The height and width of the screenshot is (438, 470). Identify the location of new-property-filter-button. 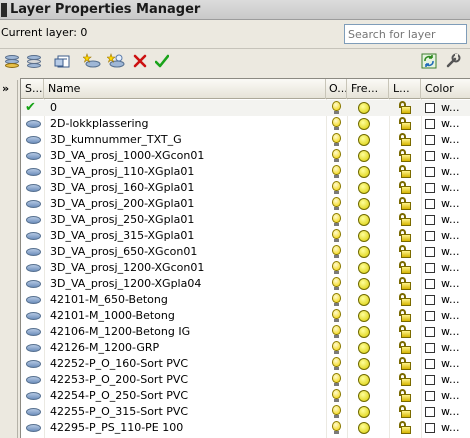
(12, 61).